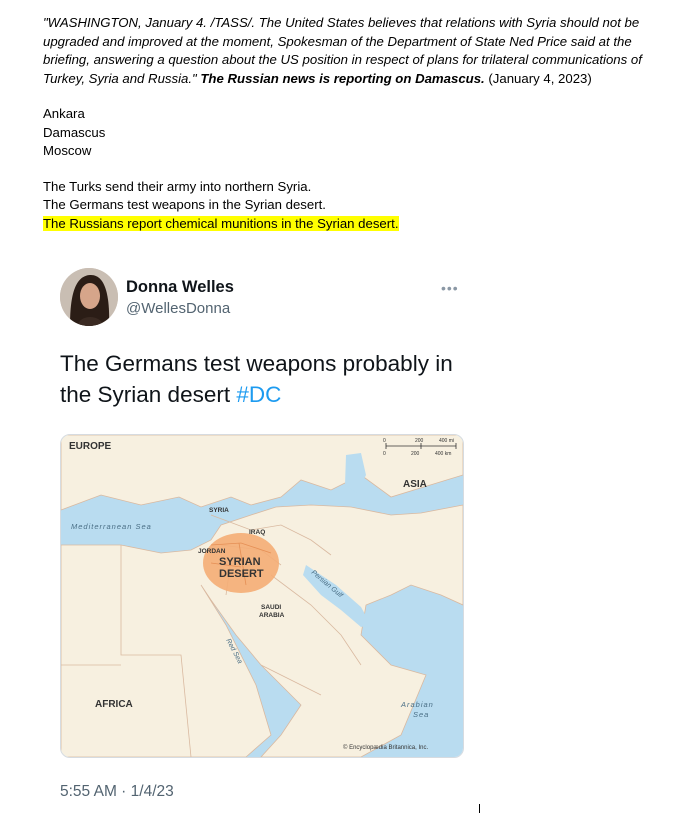 The height and width of the screenshot is (814, 673). I want to click on quote-date: (January 4, 2023), so click(540, 78).